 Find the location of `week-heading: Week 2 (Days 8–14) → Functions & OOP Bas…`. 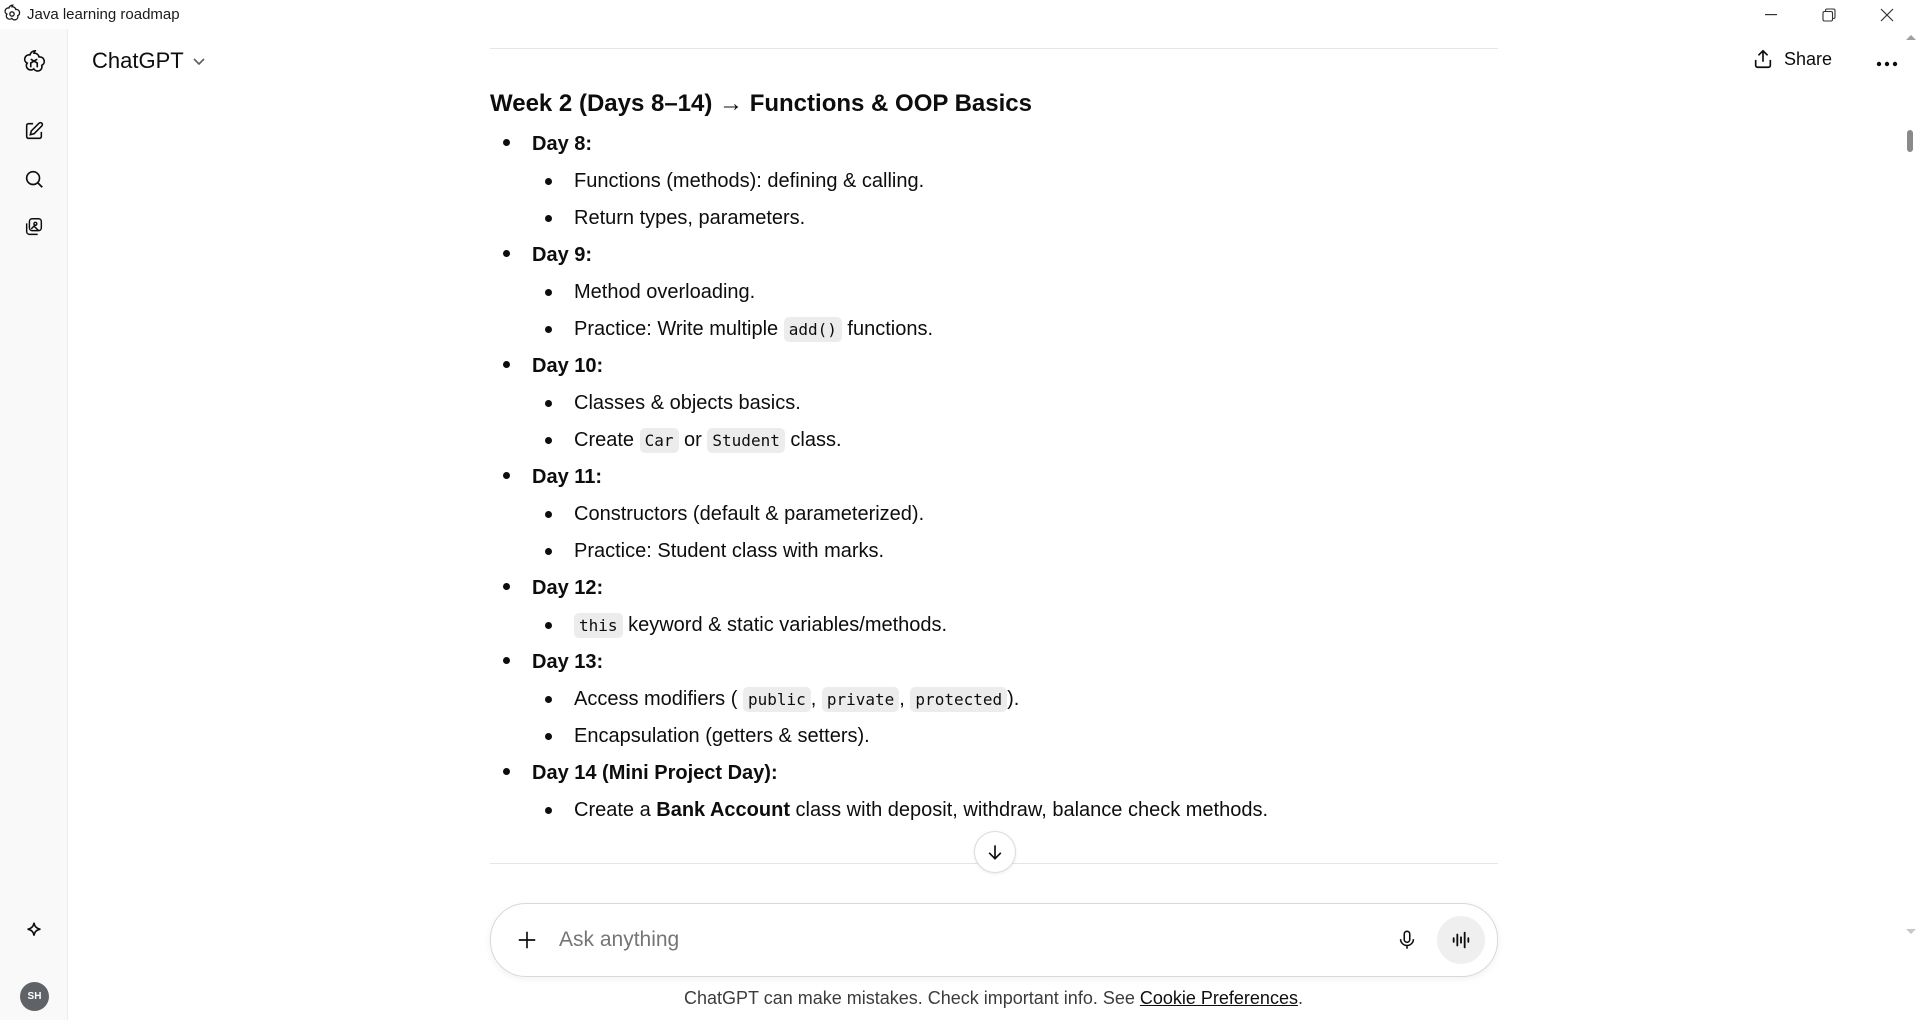

week-heading: Week 2 (Days 8–14) → Functions & OOP Bas… is located at coordinates (761, 103).